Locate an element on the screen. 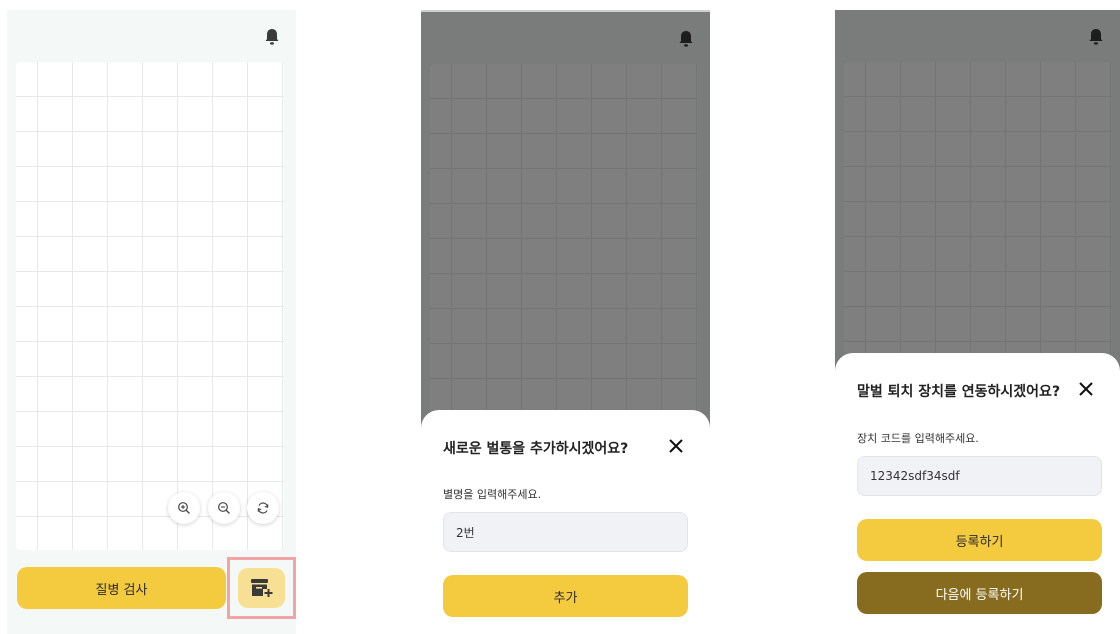  refresh-icon is located at coordinates (263, 508).